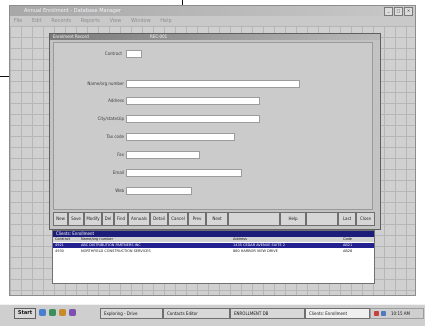  Describe the element at coordinates (217, 219) in the screenshot. I see `next-button: Next` at that location.